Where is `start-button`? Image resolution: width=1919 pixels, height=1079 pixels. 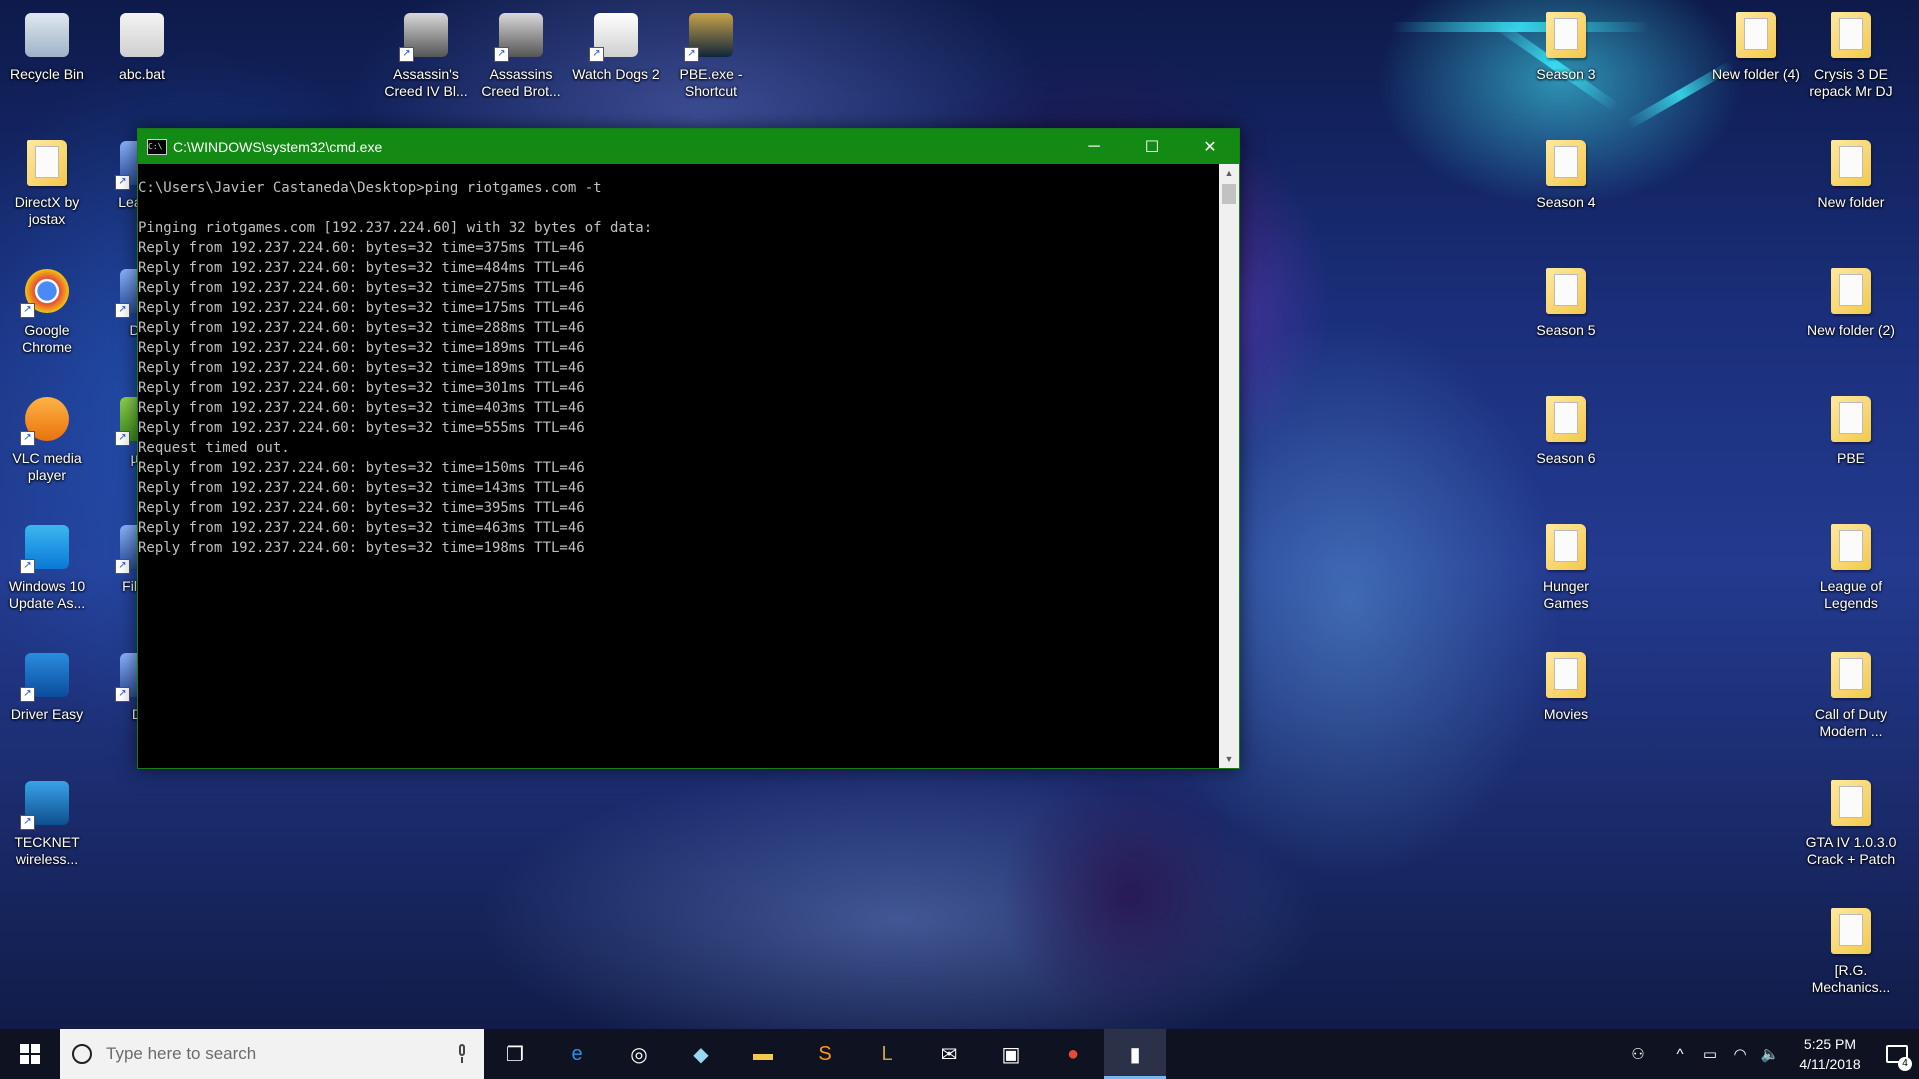 start-button is located at coordinates (30, 1054).